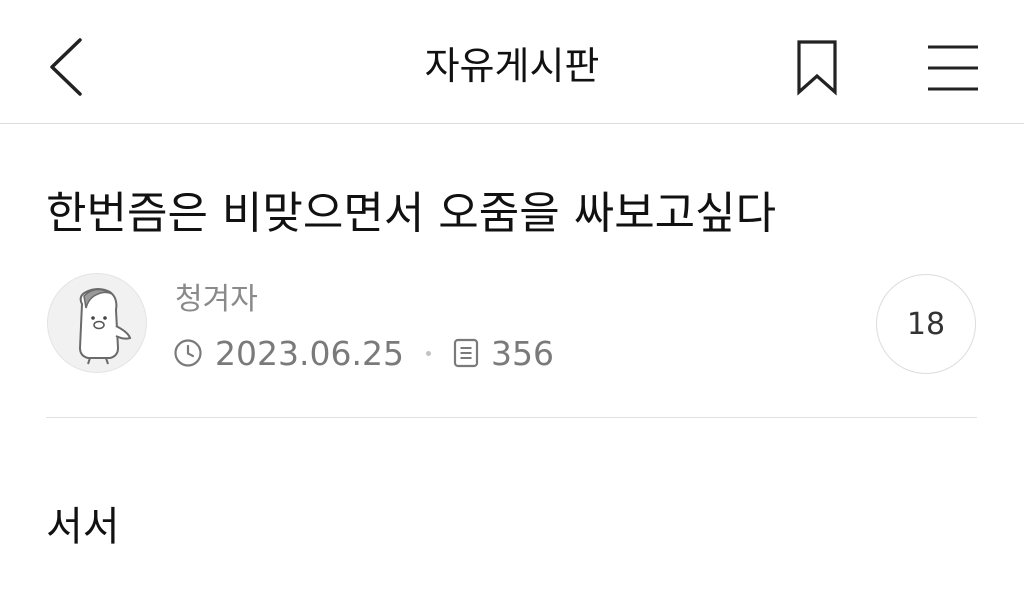 Image resolution: width=1024 pixels, height=614 pixels. What do you see at coordinates (466, 353) in the screenshot?
I see `view-count-icon` at bounding box center [466, 353].